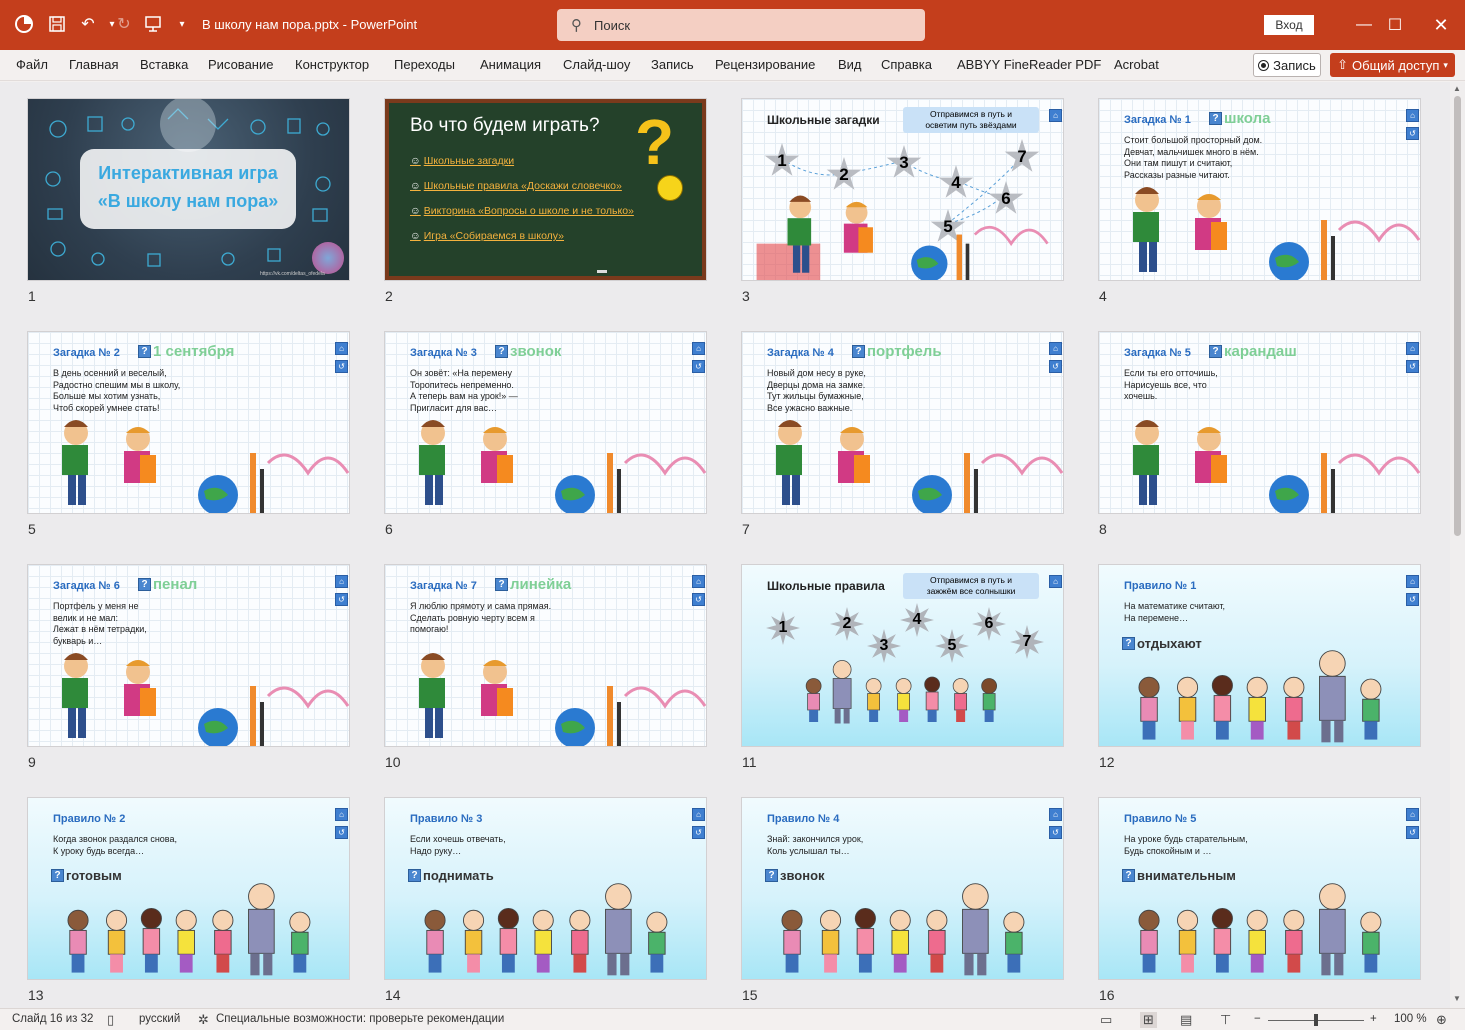  Describe the element at coordinates (1316, 1020) in the screenshot. I see `zoom-slider-knob` at that location.